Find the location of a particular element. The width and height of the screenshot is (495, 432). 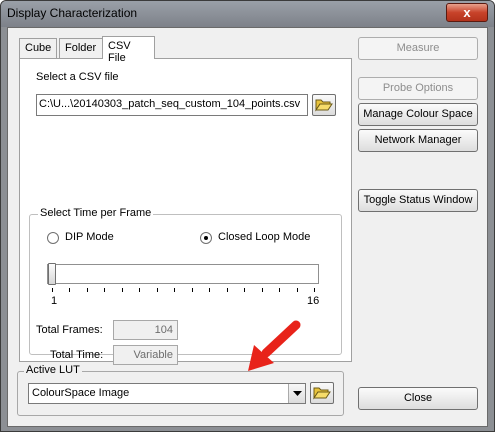

select-csv-label: Select a CSV file is located at coordinates (77, 77).